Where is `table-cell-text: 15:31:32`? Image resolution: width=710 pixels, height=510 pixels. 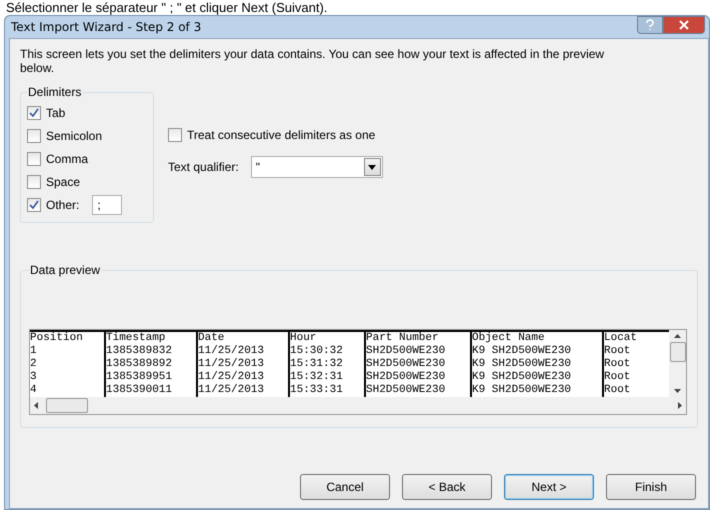 table-cell-text: 15:31:32 is located at coordinates (317, 364).